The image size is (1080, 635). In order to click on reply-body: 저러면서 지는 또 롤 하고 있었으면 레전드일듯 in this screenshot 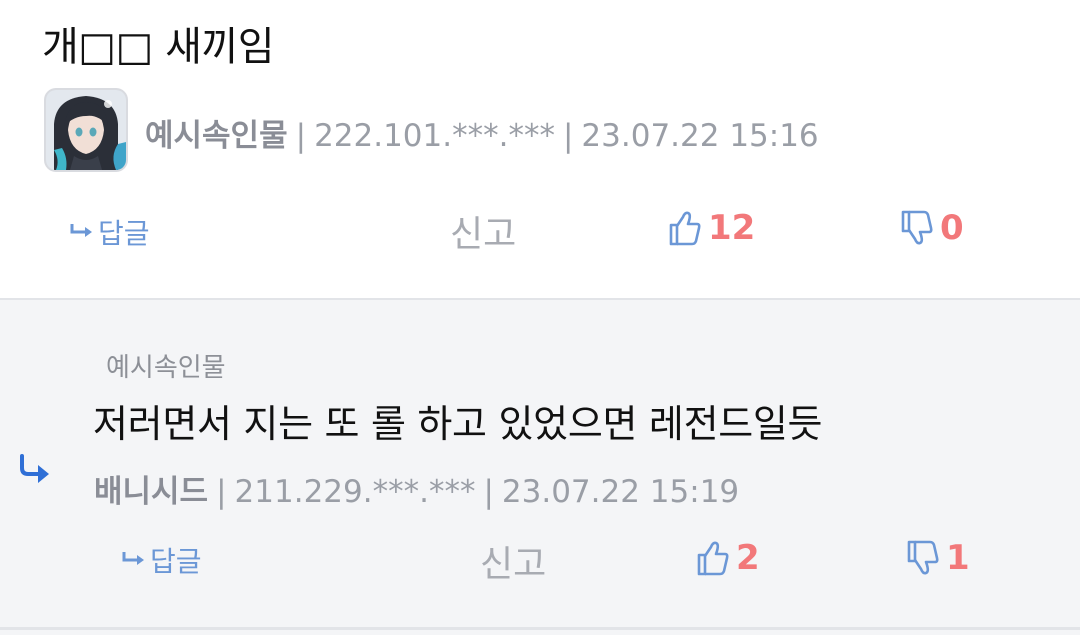, I will do `click(458, 424)`.